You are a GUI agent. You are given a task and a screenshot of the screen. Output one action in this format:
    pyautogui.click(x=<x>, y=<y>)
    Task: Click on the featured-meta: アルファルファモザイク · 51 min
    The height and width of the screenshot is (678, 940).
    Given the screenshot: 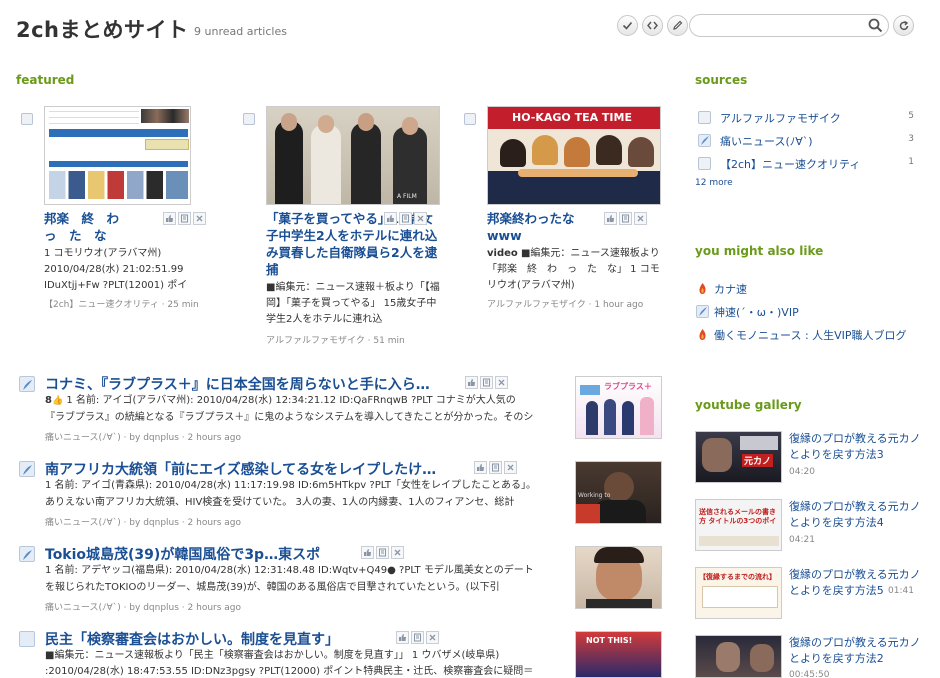 What is the action you would take?
    pyautogui.click(x=335, y=341)
    